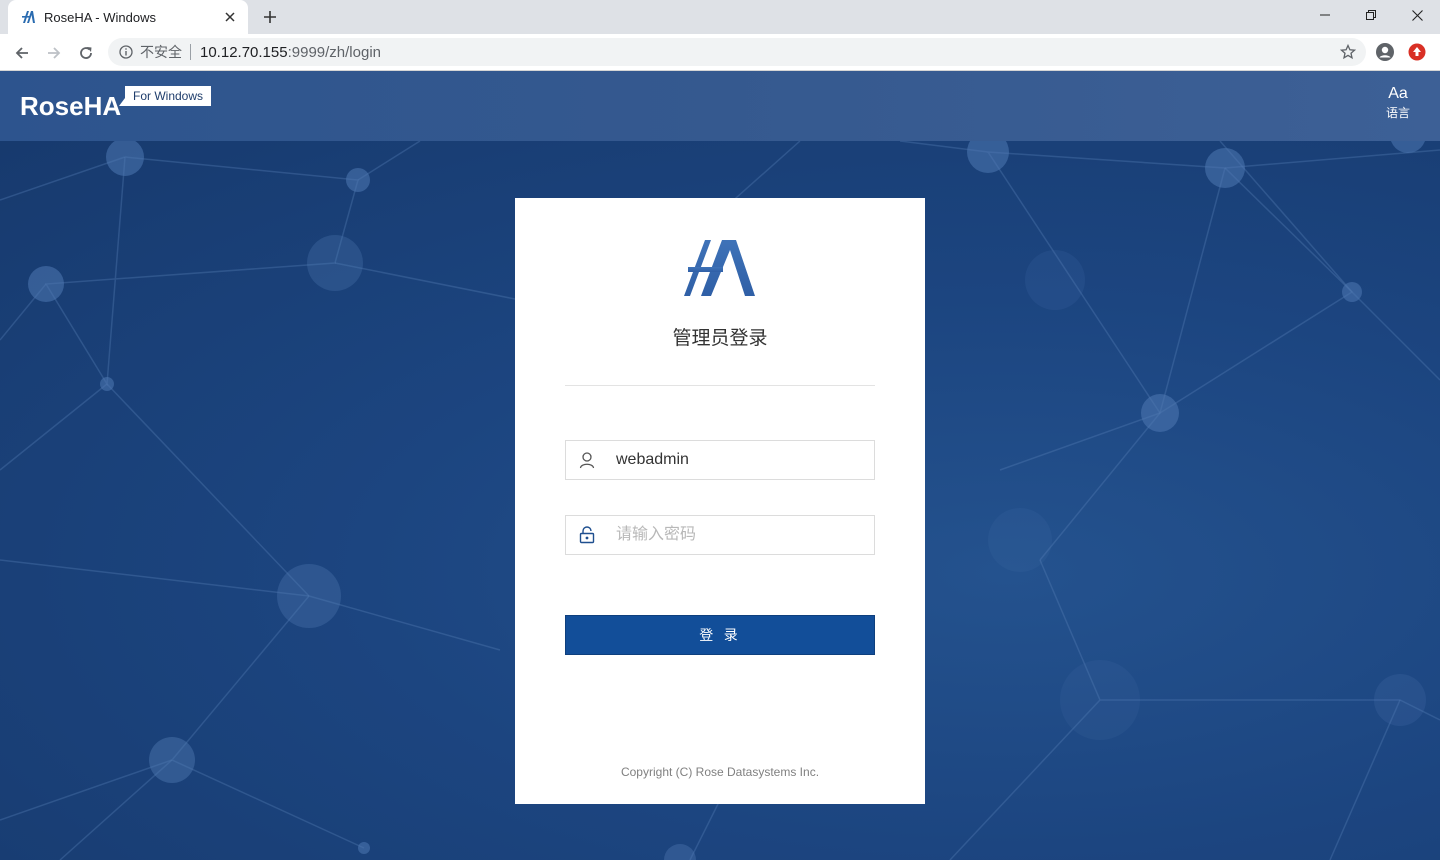 The width and height of the screenshot is (1440, 860). Describe the element at coordinates (720, 635) in the screenshot. I see `login-button: 登 录` at that location.